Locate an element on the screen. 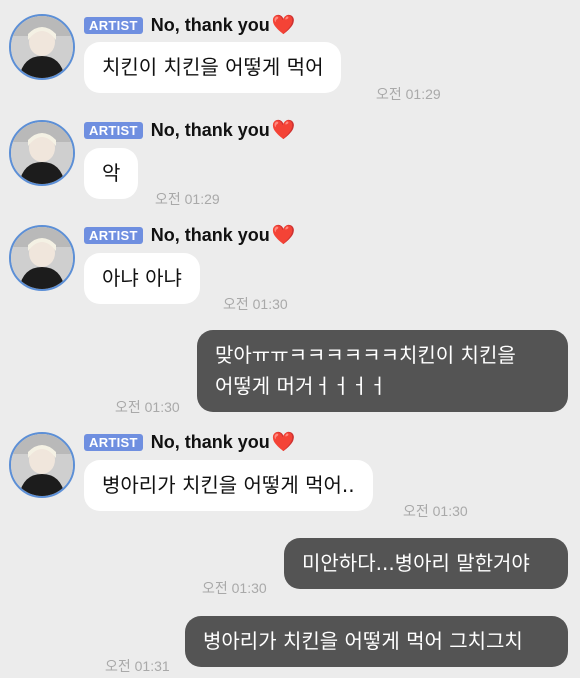 This screenshot has width=580, height=678. message-text: 미안하다...병아리 말한거야 is located at coordinates (416, 563).